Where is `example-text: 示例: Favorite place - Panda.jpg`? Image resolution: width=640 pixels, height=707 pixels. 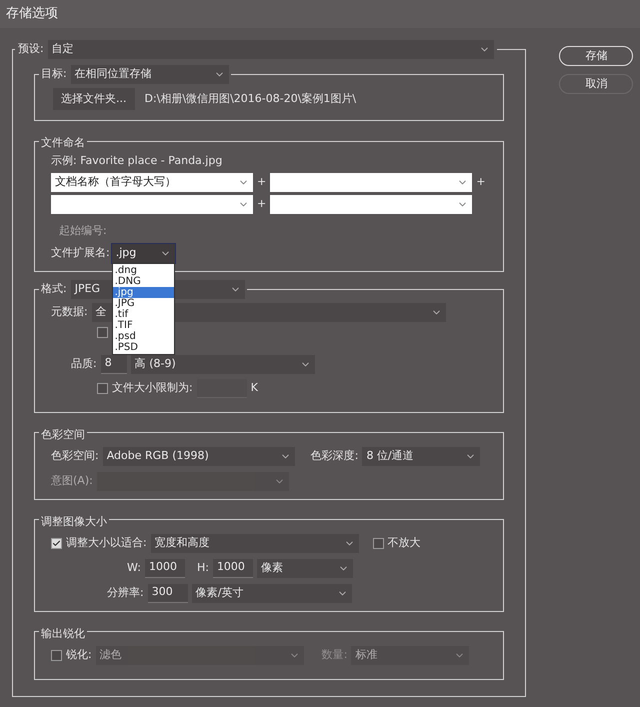 example-text: 示例: Favorite place - Panda.jpg is located at coordinates (137, 161).